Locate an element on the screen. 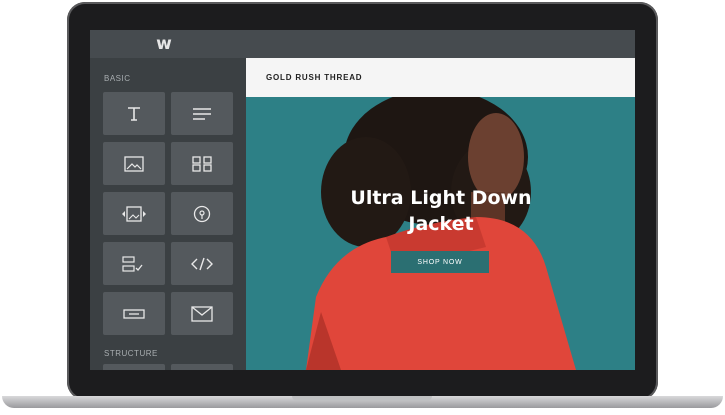 The height and width of the screenshot is (415, 725). paragraph-element-tile is located at coordinates (202, 113).